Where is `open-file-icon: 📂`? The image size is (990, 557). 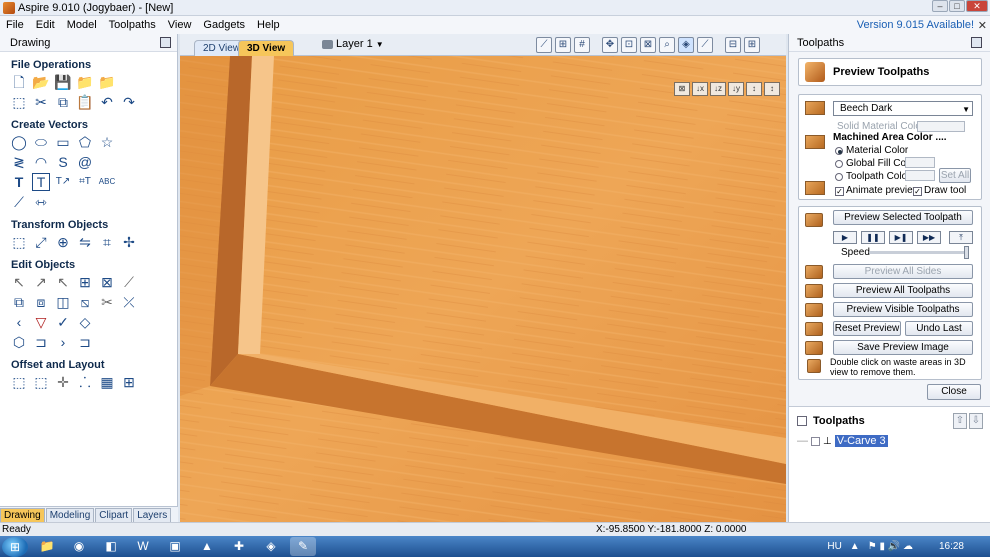
open-file-icon: 📂 is located at coordinates (41, 82).